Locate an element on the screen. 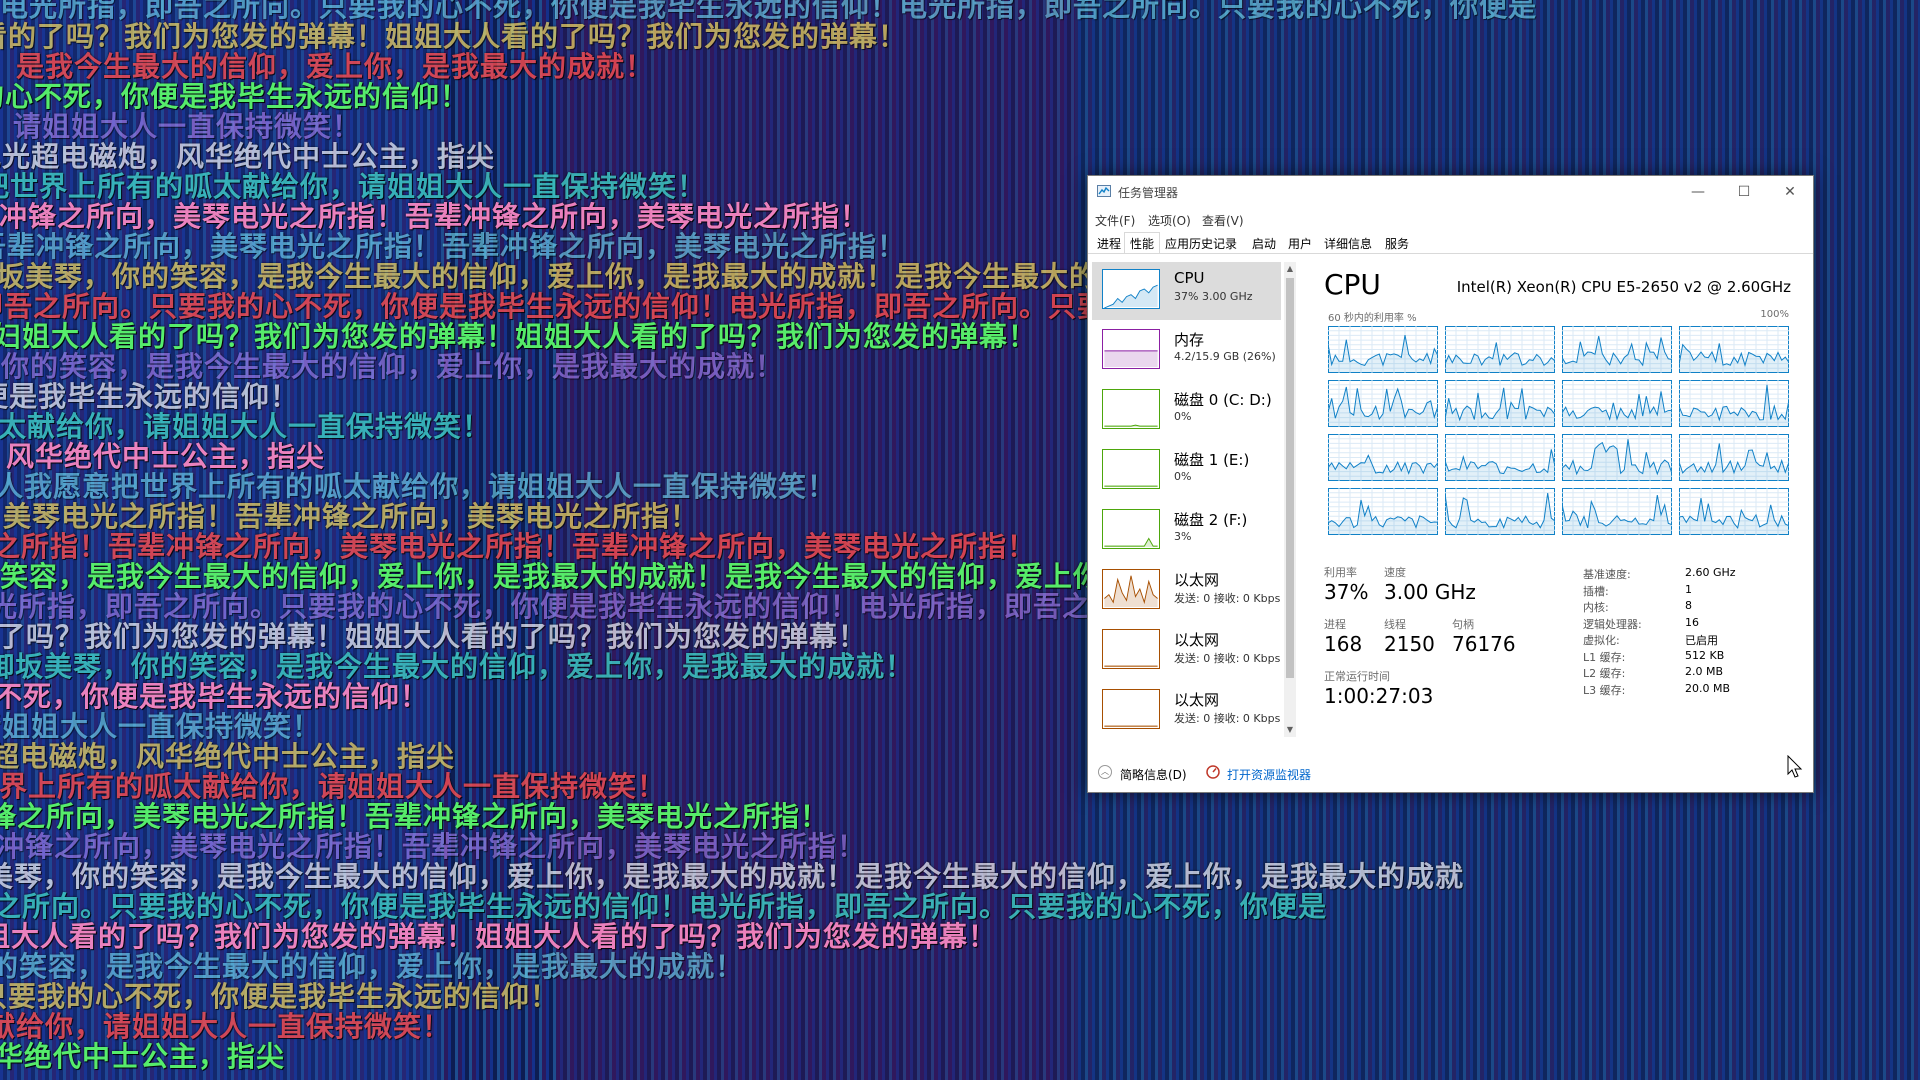 This screenshot has width=1920, height=1080. tab-divider is located at coordinates (1450, 253).